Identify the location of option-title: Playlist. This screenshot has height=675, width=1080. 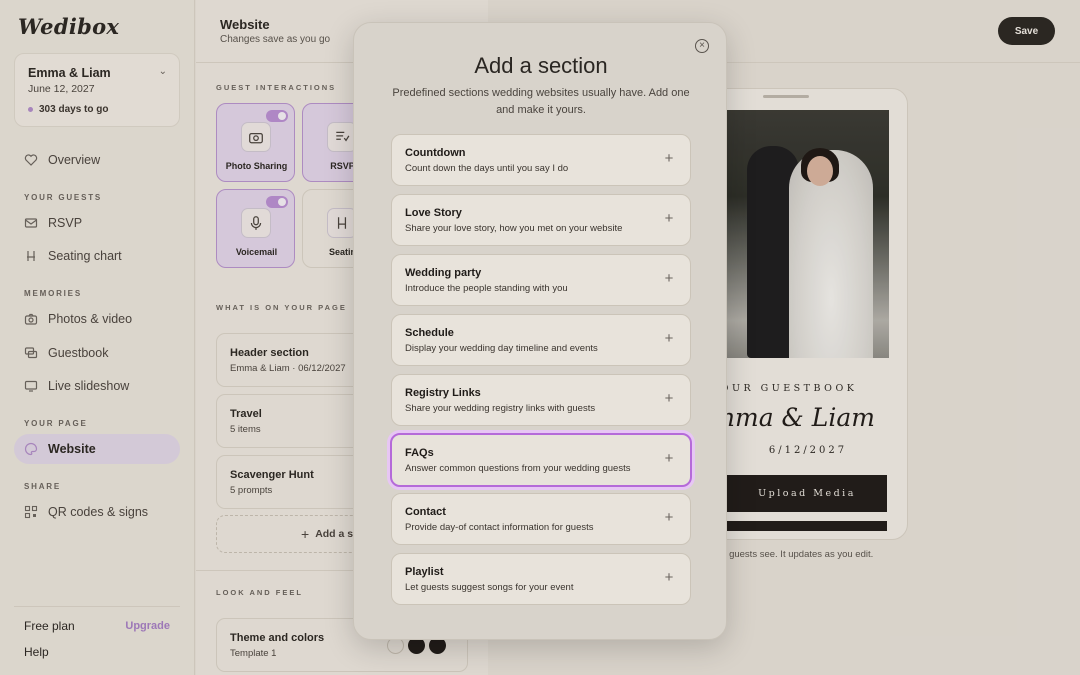
(424, 572).